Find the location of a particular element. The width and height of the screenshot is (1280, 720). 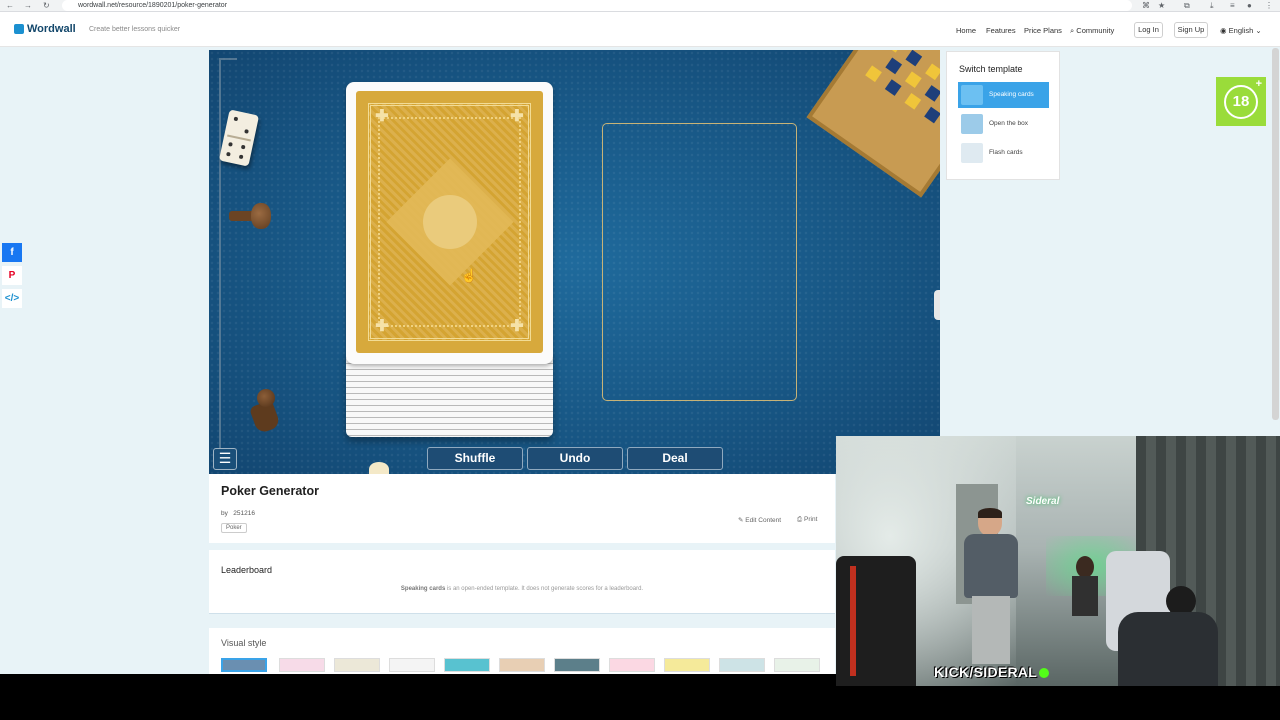

page-scrollbar is located at coordinates (1275, 234).